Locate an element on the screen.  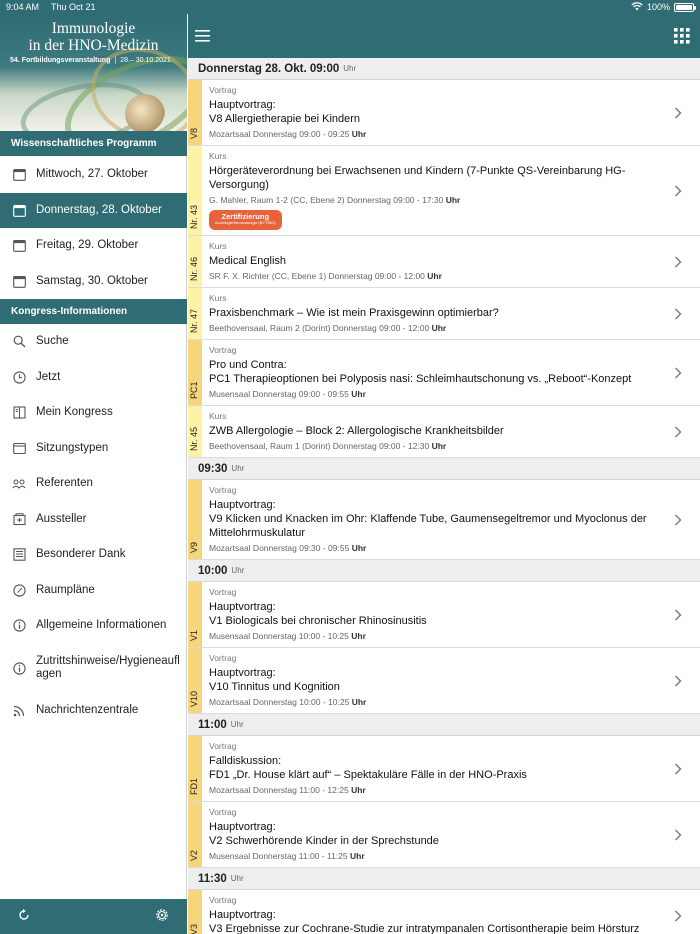
session-type-bar: V1 is located at coordinates (195, 614).